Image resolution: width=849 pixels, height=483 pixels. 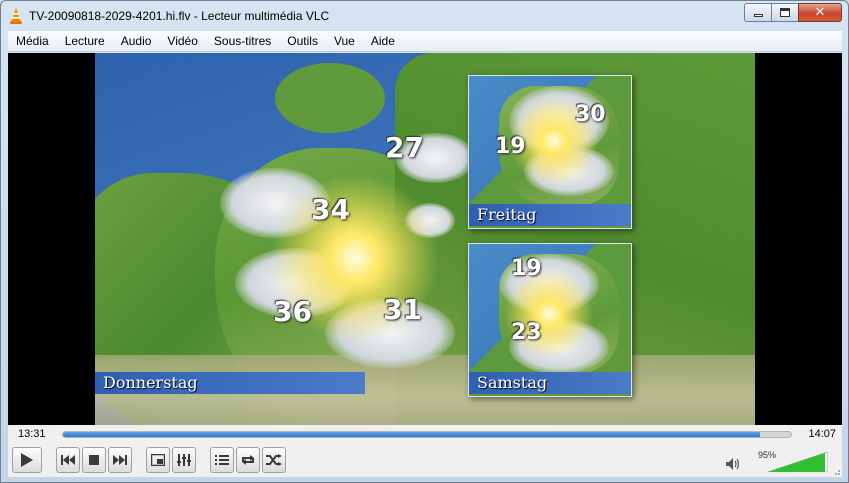 What do you see at coordinates (32, 41) in the screenshot?
I see `menu-media: Média` at bounding box center [32, 41].